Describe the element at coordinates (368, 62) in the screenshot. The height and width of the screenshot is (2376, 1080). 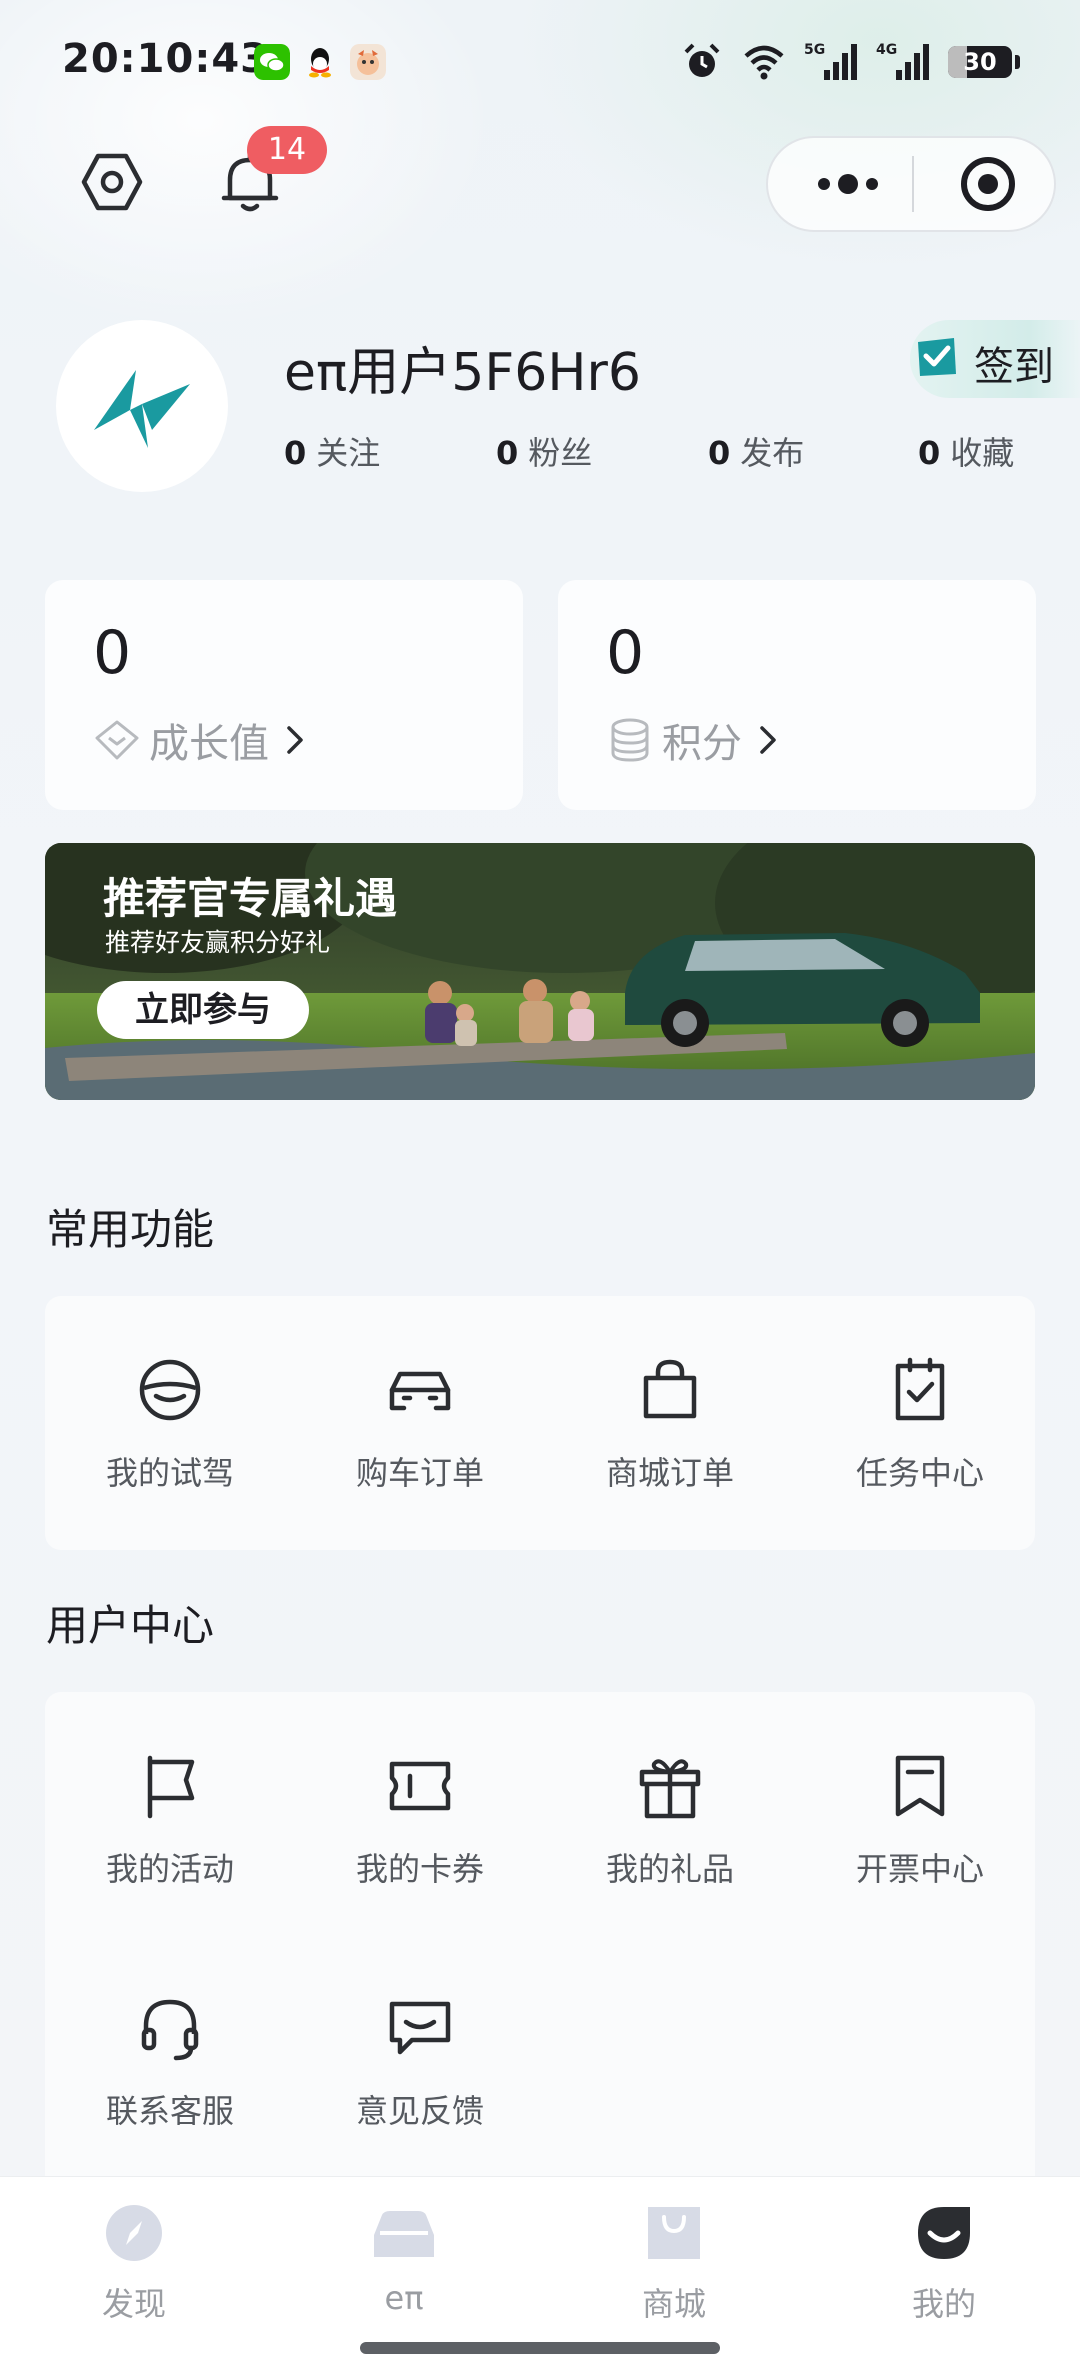
I see `game-icon` at that location.